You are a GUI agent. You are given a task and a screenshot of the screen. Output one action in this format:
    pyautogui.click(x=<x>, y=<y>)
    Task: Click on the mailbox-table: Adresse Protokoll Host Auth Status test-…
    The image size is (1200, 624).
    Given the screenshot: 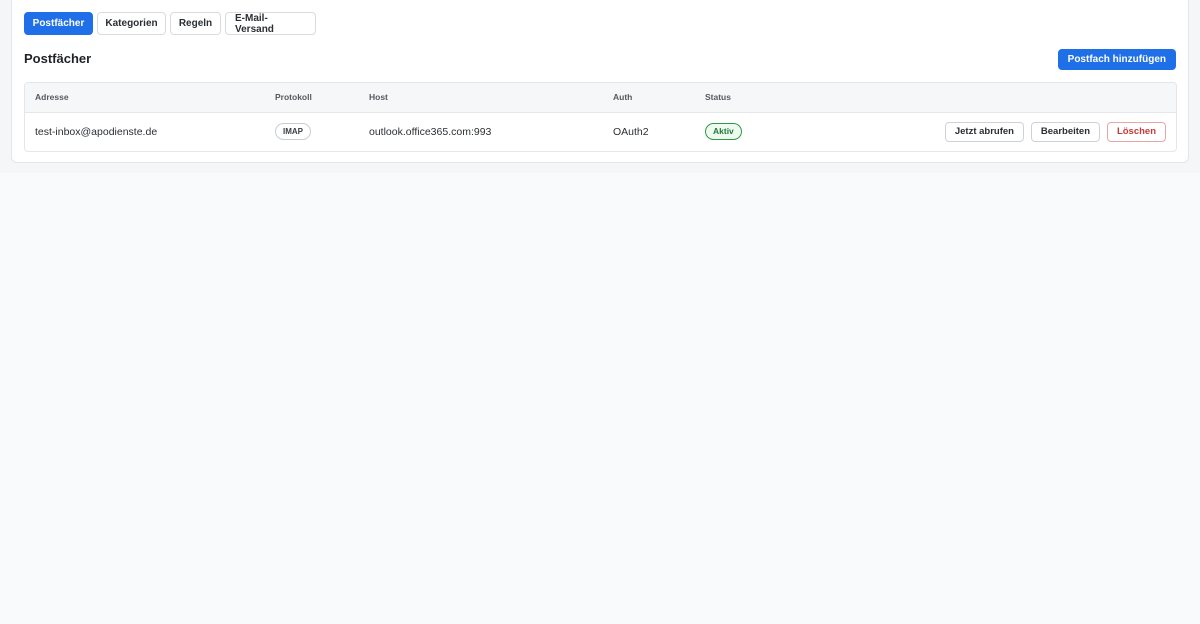 What is the action you would take?
    pyautogui.click(x=600, y=117)
    